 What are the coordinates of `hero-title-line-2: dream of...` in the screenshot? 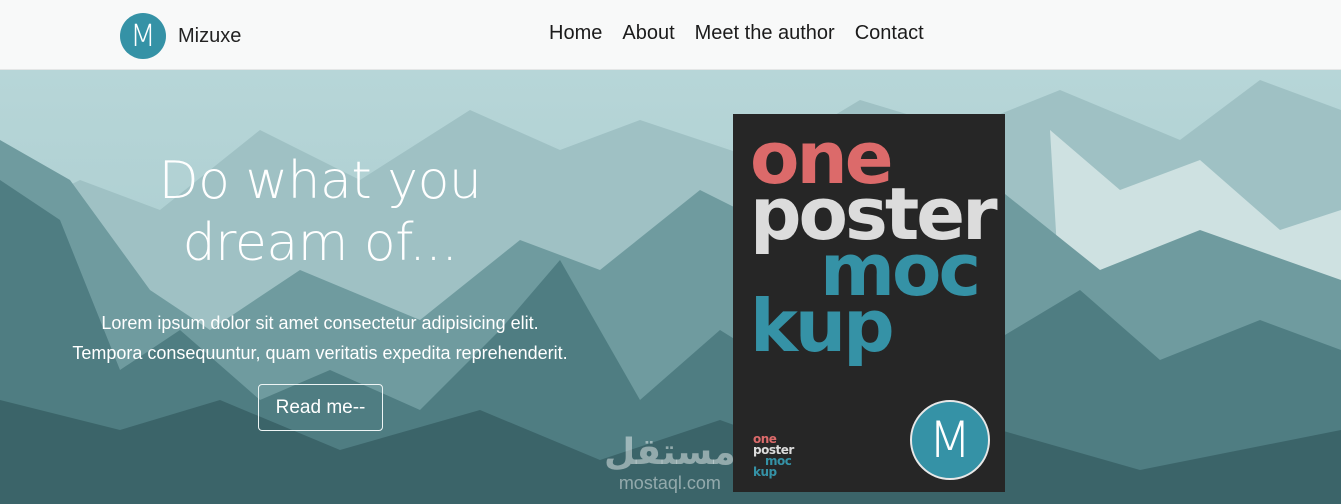 It's located at (320, 243).